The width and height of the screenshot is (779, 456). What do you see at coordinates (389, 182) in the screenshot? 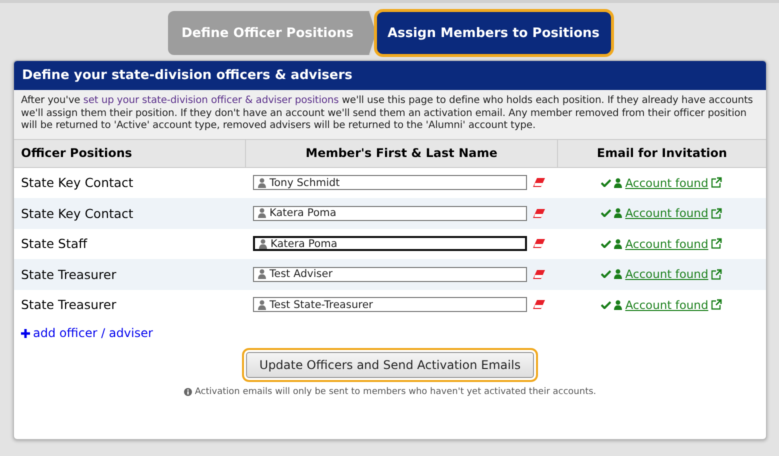
I see `member-field: Tony Schmidt` at bounding box center [389, 182].